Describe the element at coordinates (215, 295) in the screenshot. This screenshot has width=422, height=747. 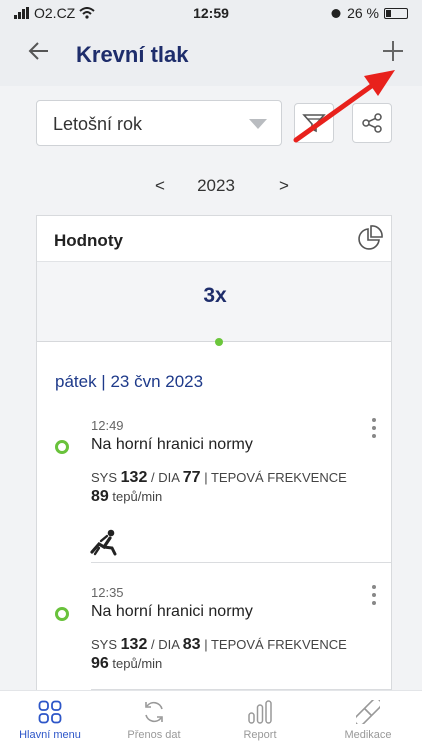
I see `measurement-count: 3x` at that location.